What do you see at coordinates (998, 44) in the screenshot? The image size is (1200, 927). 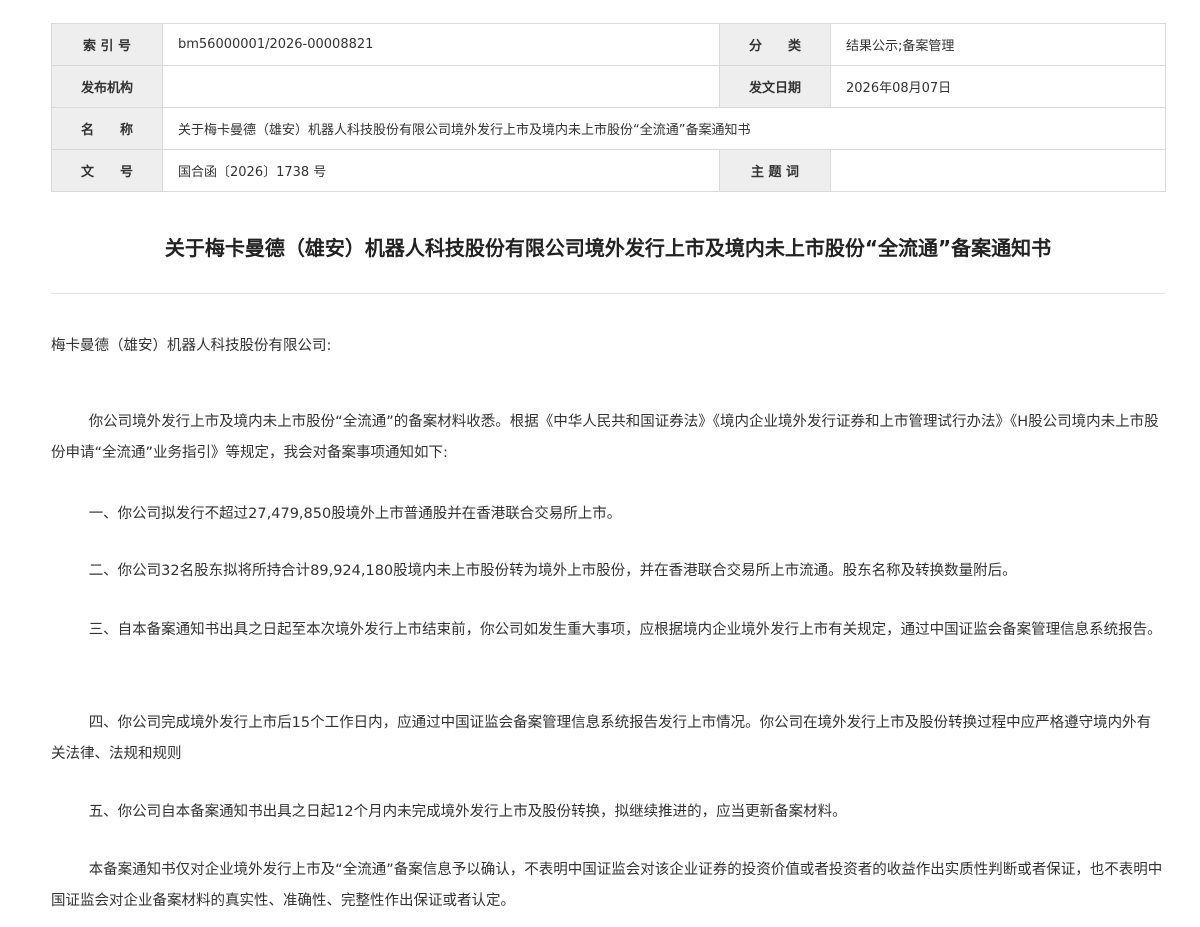 I see `category-value: 结果公示;备案管理` at bounding box center [998, 44].